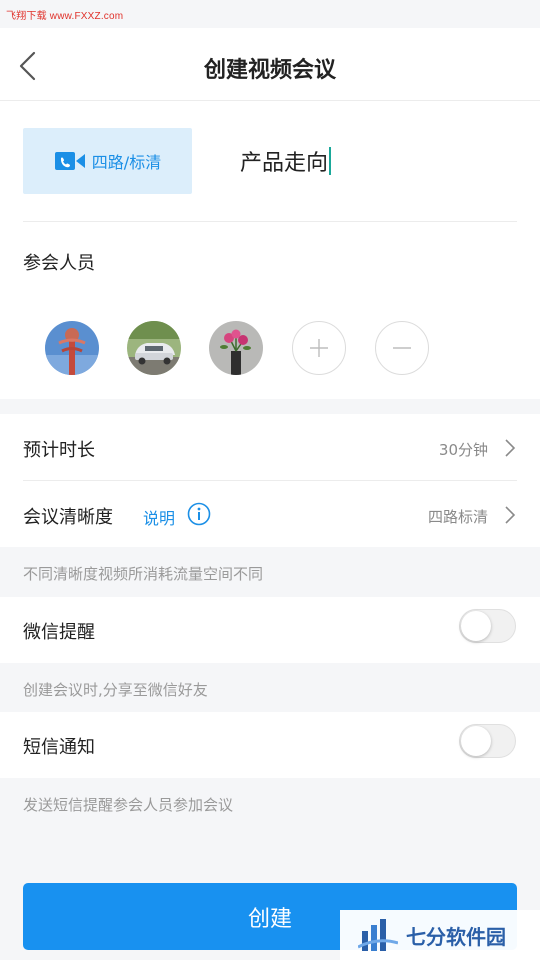 The width and height of the screenshot is (540, 960). I want to click on clarity-explain-link: 说明, so click(159, 517).